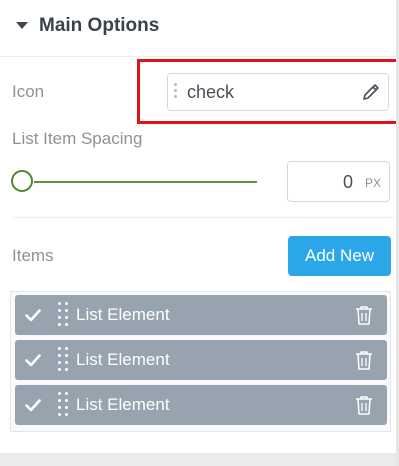 The image size is (399, 466). Describe the element at coordinates (198, 459) in the screenshot. I see `panel-bottom-area` at that location.